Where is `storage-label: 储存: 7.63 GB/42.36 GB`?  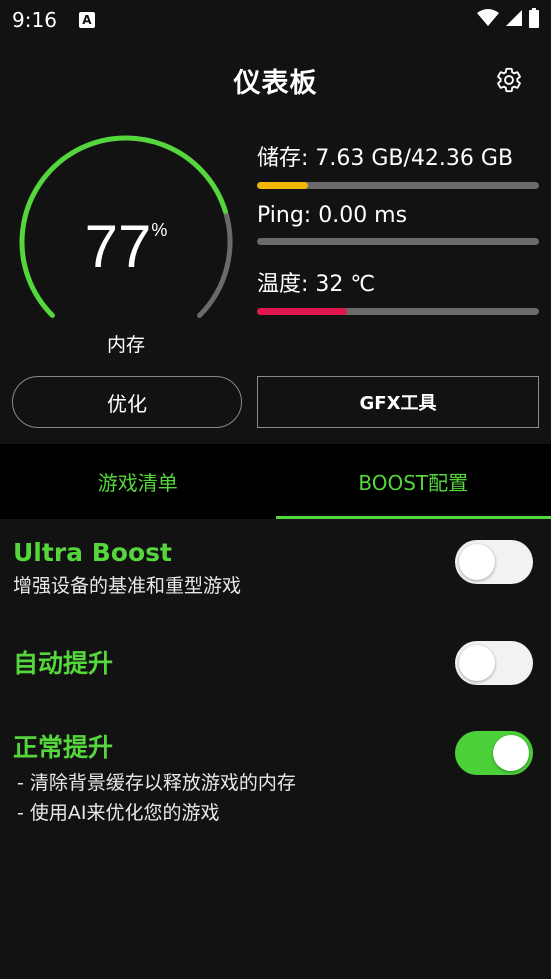 storage-label: 储存: 7.63 GB/42.36 GB is located at coordinates (385, 158).